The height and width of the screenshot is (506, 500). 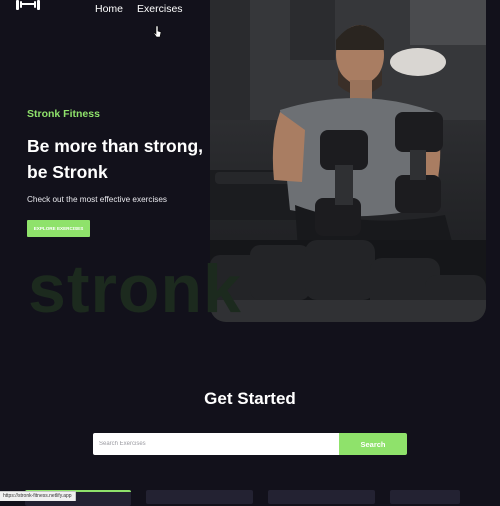 I want to click on hero-watermark-text: stronk, so click(x=135, y=289).